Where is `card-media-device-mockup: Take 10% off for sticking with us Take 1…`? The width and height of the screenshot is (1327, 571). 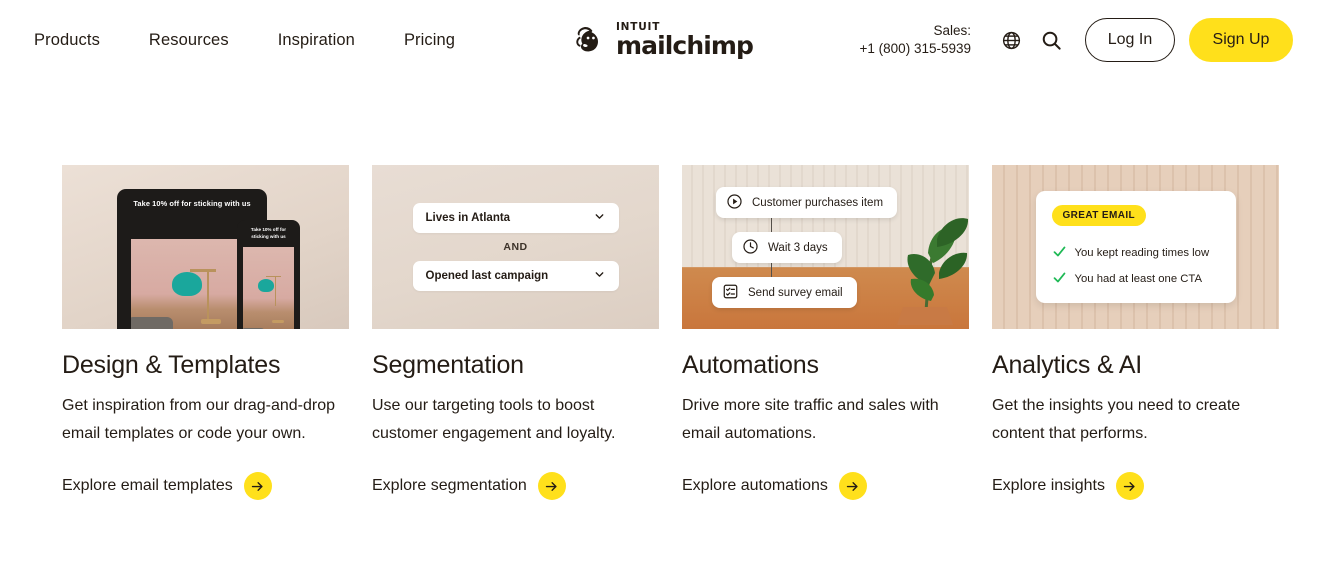 card-media-device-mockup: Take 10% off for sticking with us Take 1… is located at coordinates (205, 247).